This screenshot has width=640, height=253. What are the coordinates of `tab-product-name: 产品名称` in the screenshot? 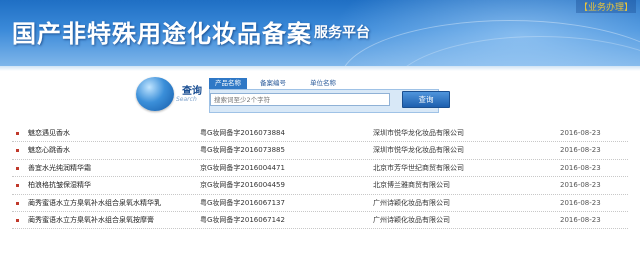 It's located at (228, 83).